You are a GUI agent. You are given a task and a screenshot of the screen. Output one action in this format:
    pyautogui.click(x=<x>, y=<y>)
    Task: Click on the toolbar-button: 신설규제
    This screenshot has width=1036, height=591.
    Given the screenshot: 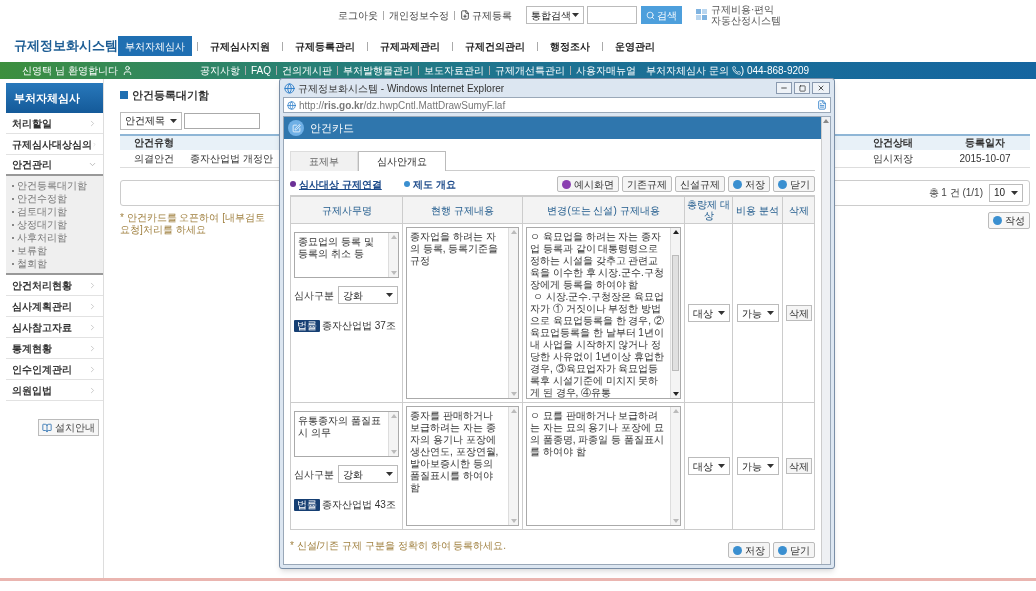 What is the action you would take?
    pyautogui.click(x=700, y=184)
    